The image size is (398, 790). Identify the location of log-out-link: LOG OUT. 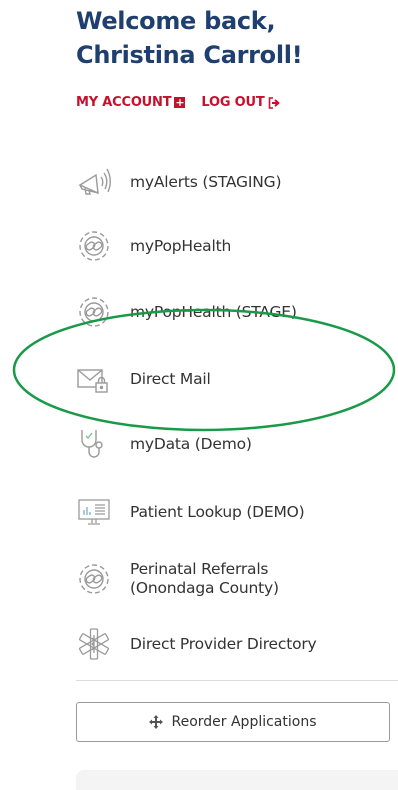
(241, 102).